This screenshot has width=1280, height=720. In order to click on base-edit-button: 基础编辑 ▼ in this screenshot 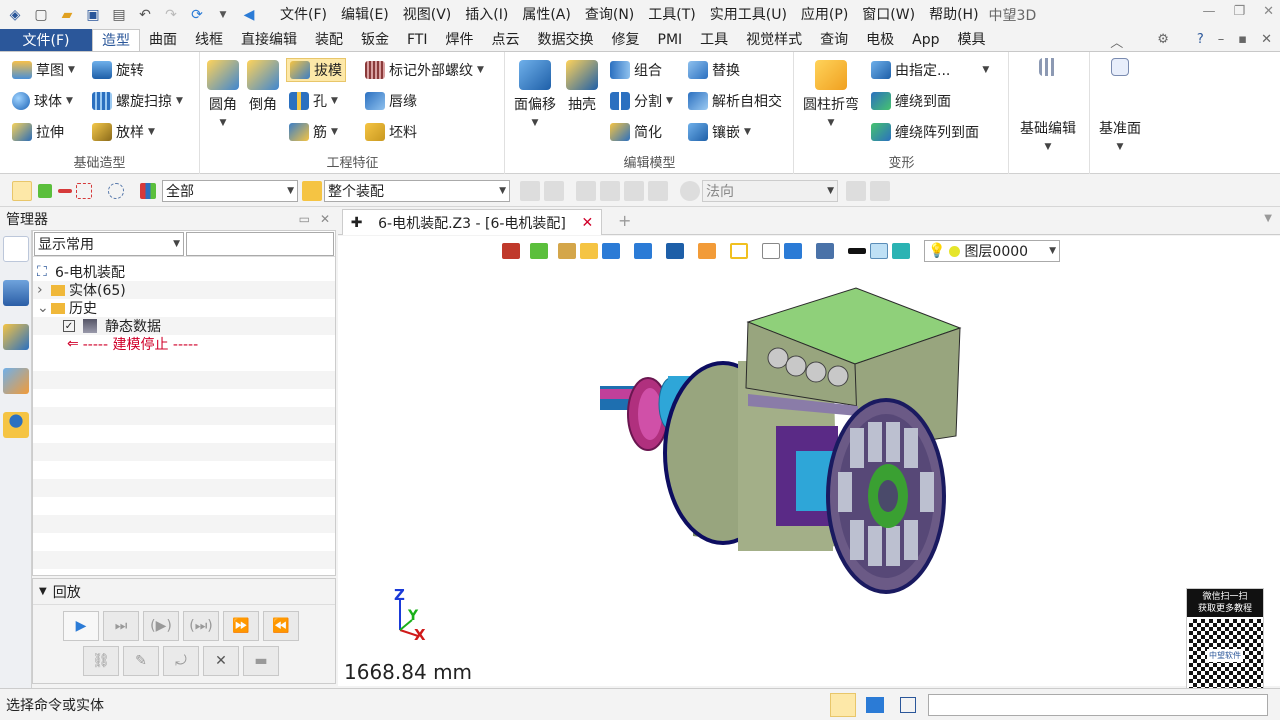, I will do `click(1048, 105)`.